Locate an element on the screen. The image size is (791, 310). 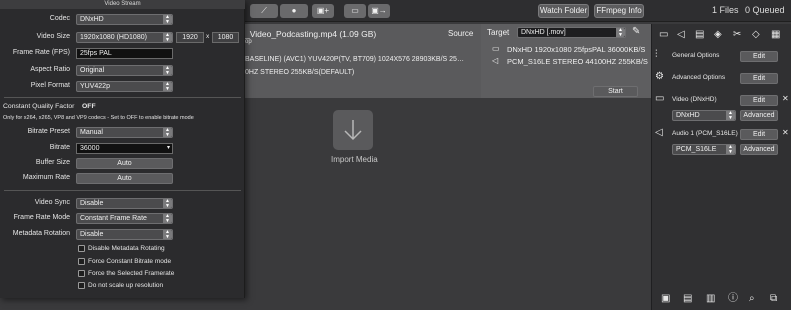
screen-capture-button: ▭ is located at coordinates (355, 11).